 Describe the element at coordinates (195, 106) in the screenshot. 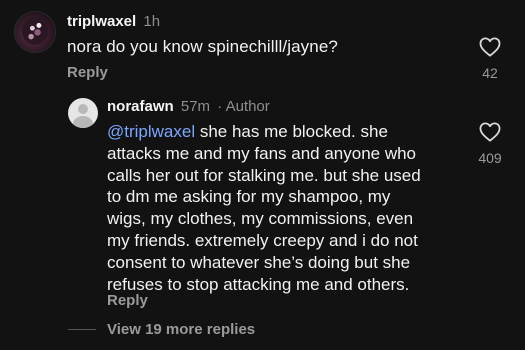

I see `reply-time: 57m` at that location.